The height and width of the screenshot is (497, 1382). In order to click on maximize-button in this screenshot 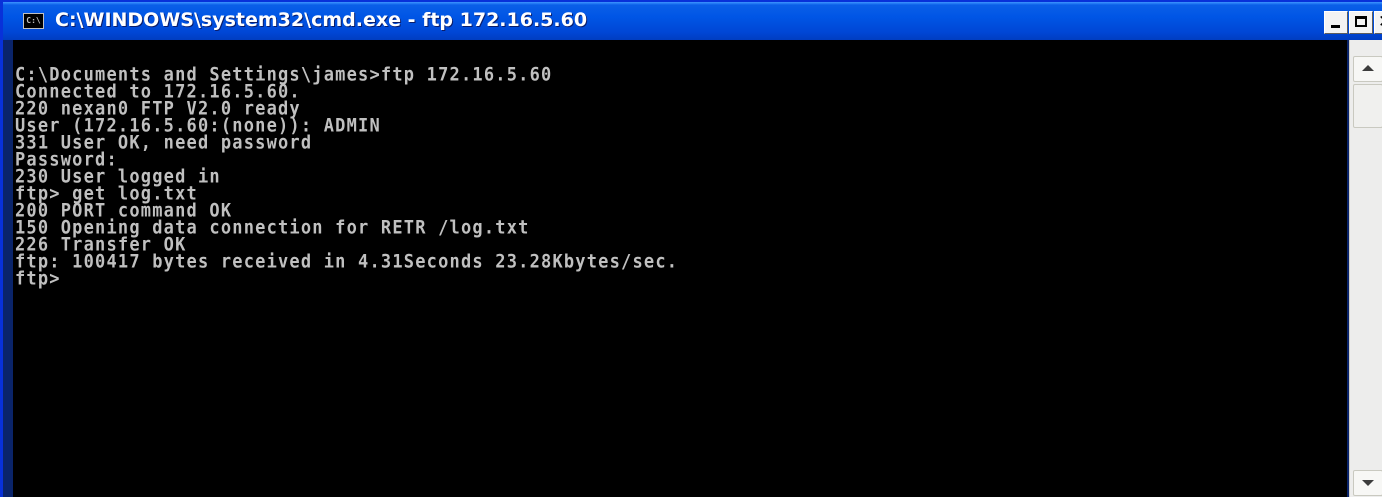, I will do `click(1361, 22)`.